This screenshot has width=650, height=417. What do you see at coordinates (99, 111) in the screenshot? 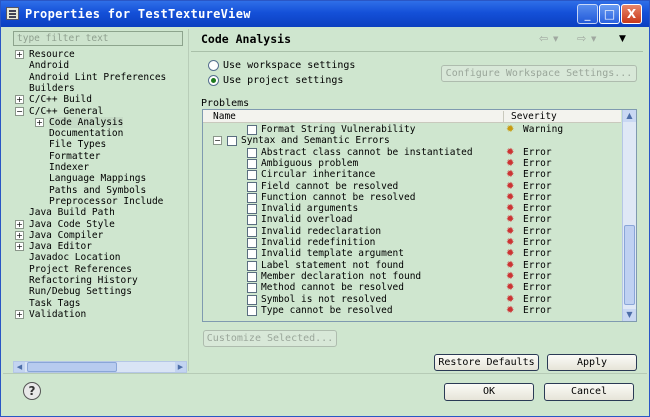
I see `tree-item: − C/C++ General` at bounding box center [99, 111].